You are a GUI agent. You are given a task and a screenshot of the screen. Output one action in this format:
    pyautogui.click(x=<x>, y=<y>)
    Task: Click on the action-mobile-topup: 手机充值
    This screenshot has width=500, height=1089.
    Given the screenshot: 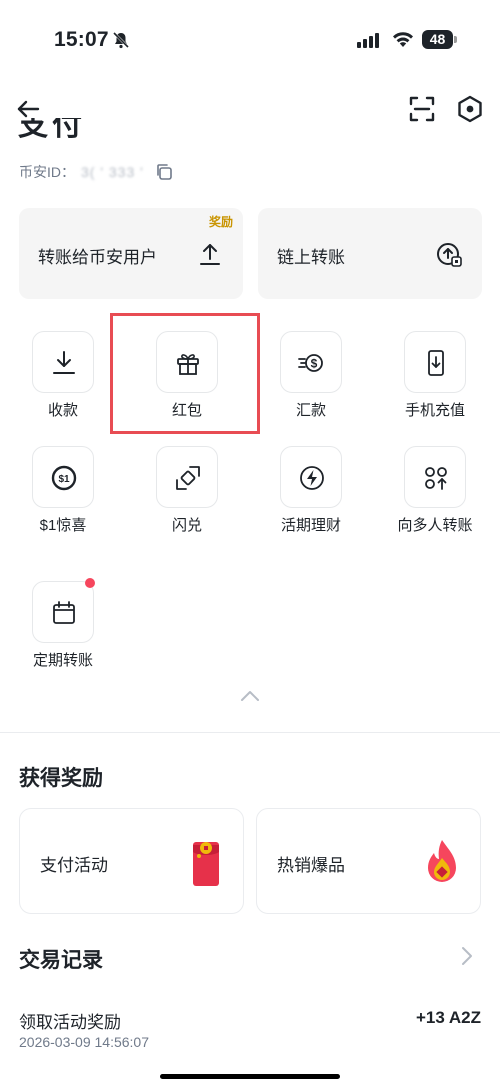 What is the action you would take?
    pyautogui.click(x=435, y=386)
    